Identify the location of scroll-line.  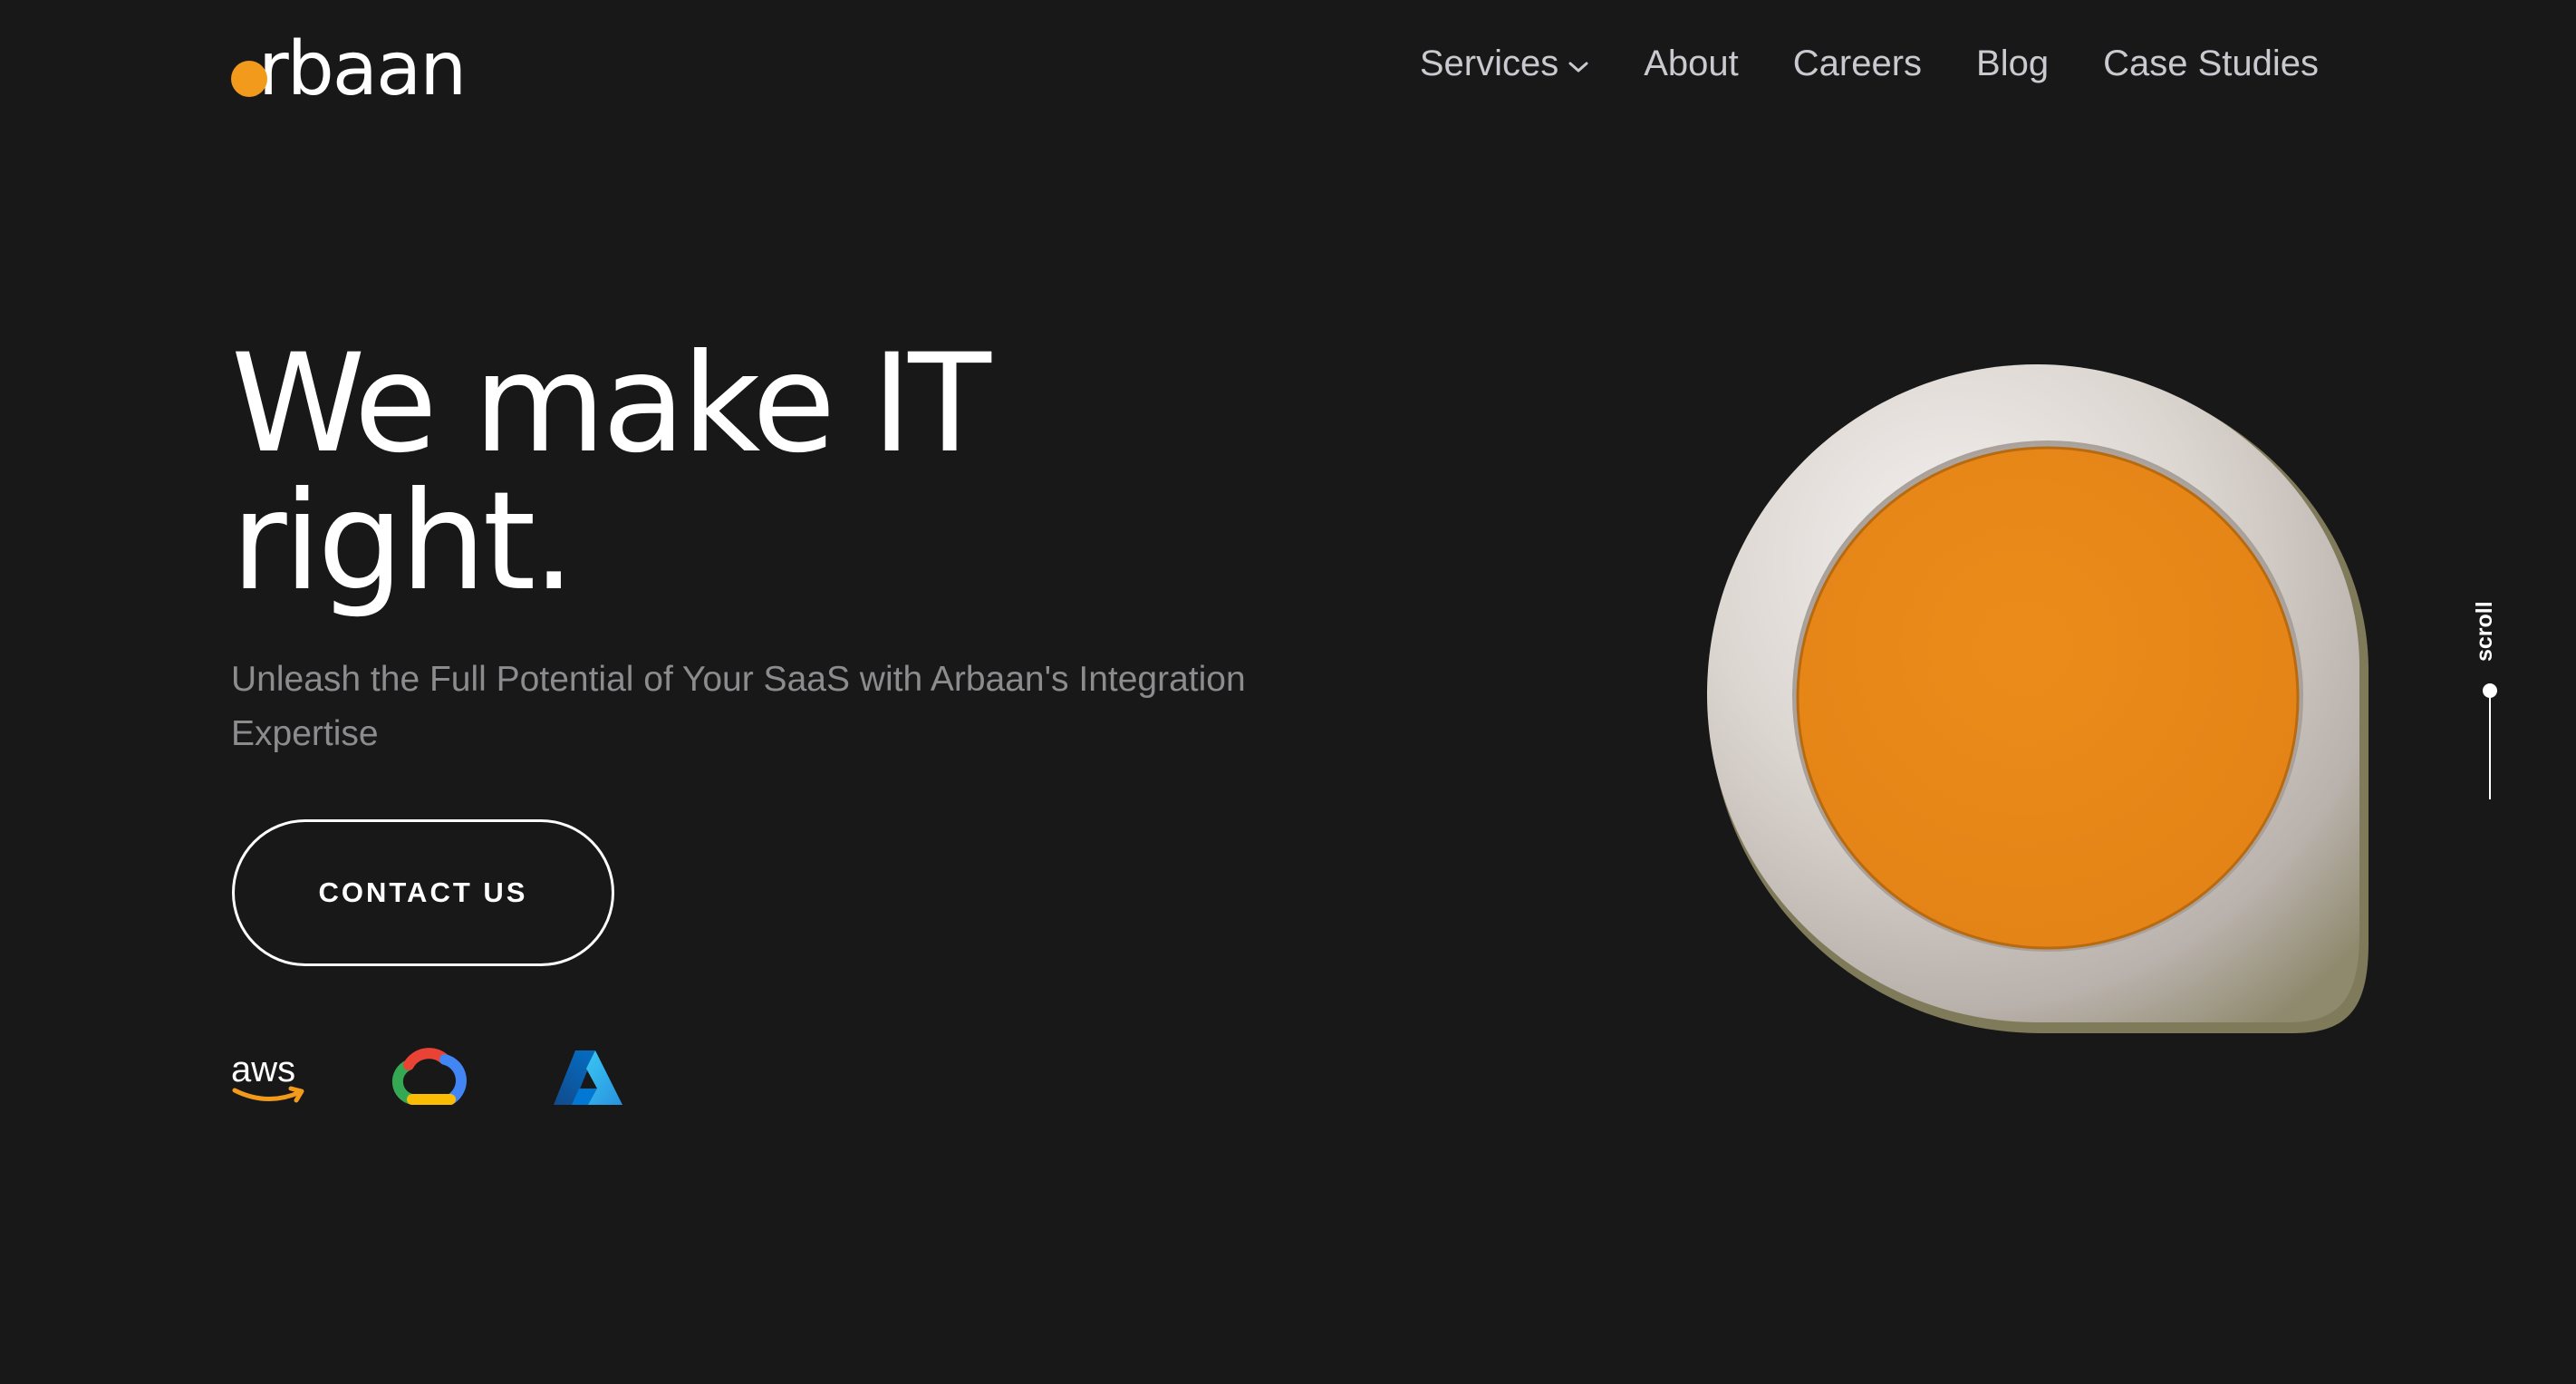
(2490, 748).